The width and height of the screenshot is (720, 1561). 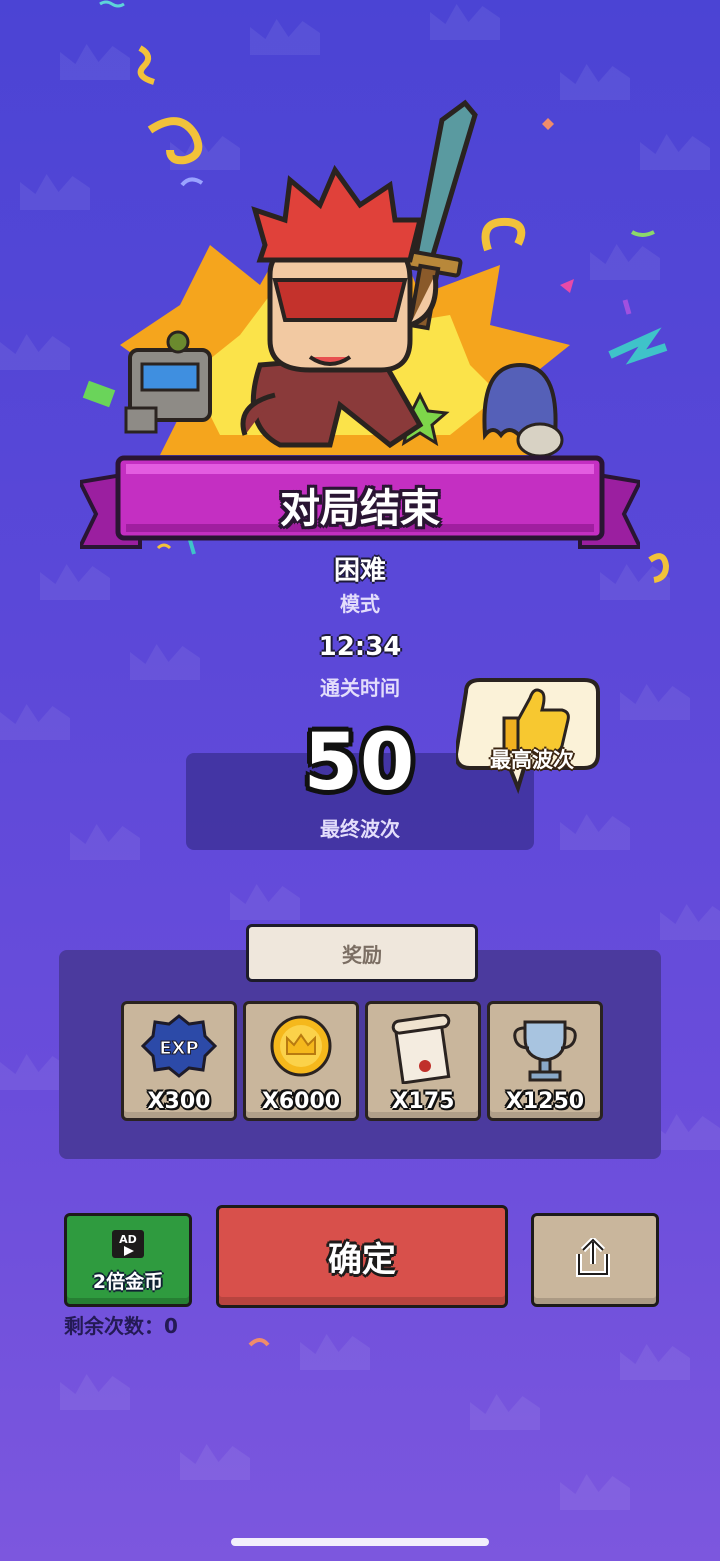 I want to click on clear-time-value: 12:34, so click(x=360, y=647).